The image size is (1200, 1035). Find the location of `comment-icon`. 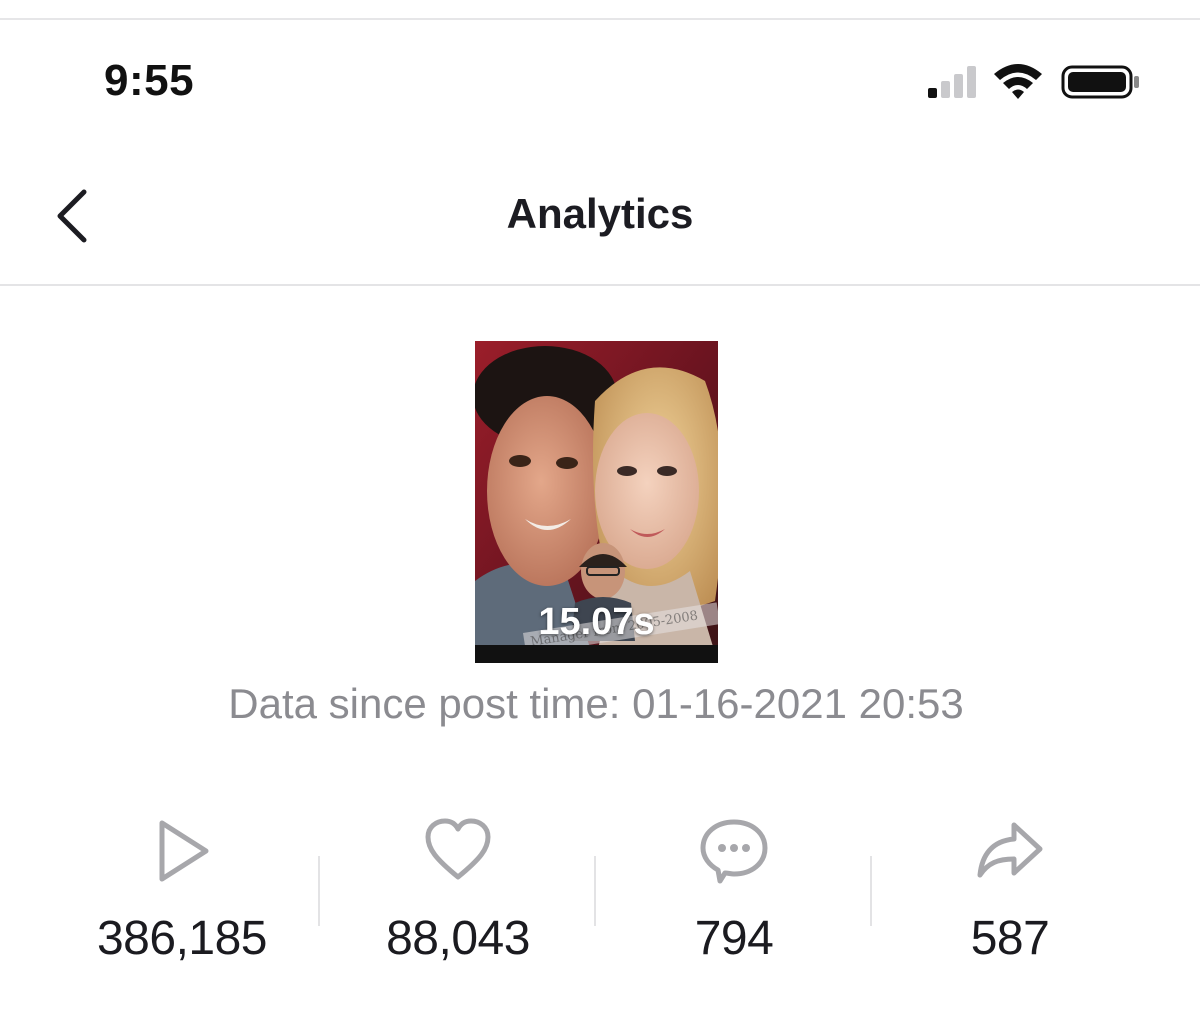

comment-icon is located at coordinates (734, 851).